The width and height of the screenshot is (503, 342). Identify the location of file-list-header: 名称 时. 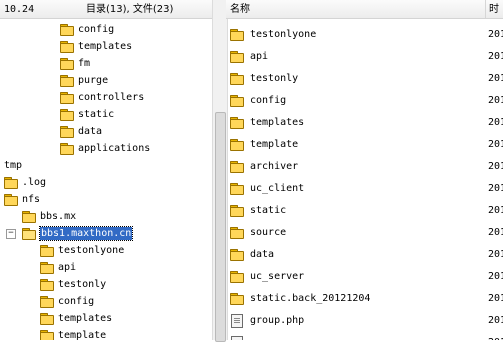
(364, 9).